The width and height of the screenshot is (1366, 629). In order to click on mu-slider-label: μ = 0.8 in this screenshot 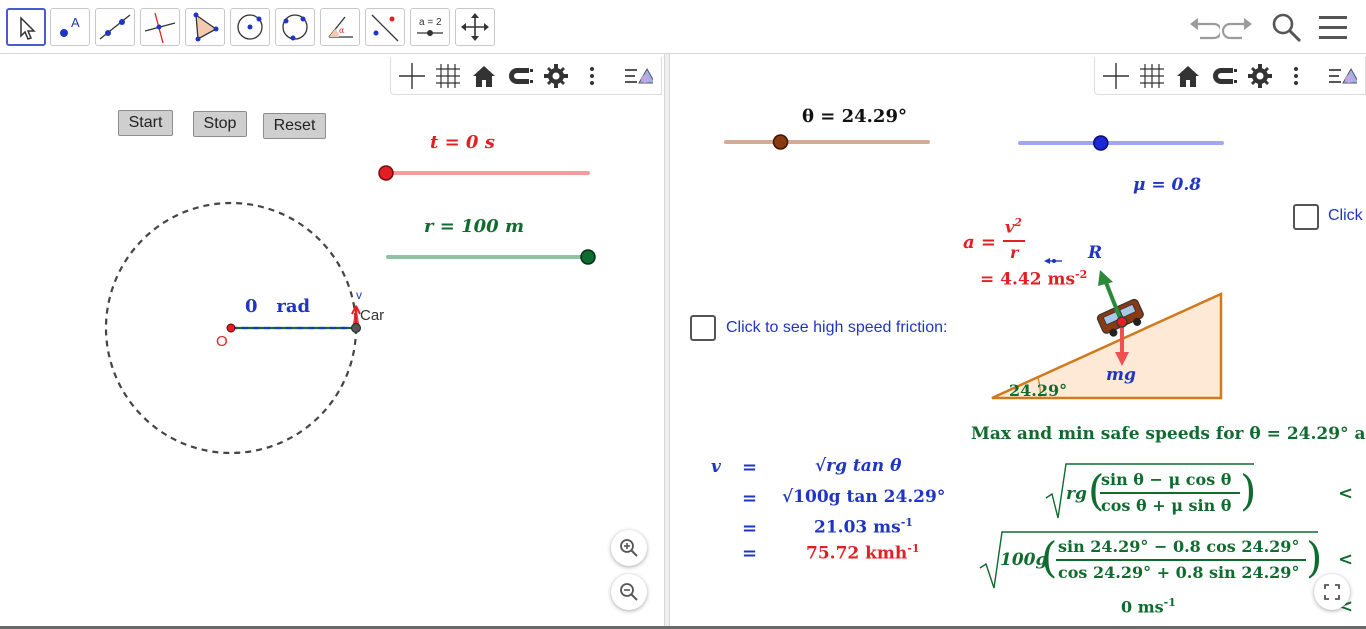, I will do `click(1167, 185)`.